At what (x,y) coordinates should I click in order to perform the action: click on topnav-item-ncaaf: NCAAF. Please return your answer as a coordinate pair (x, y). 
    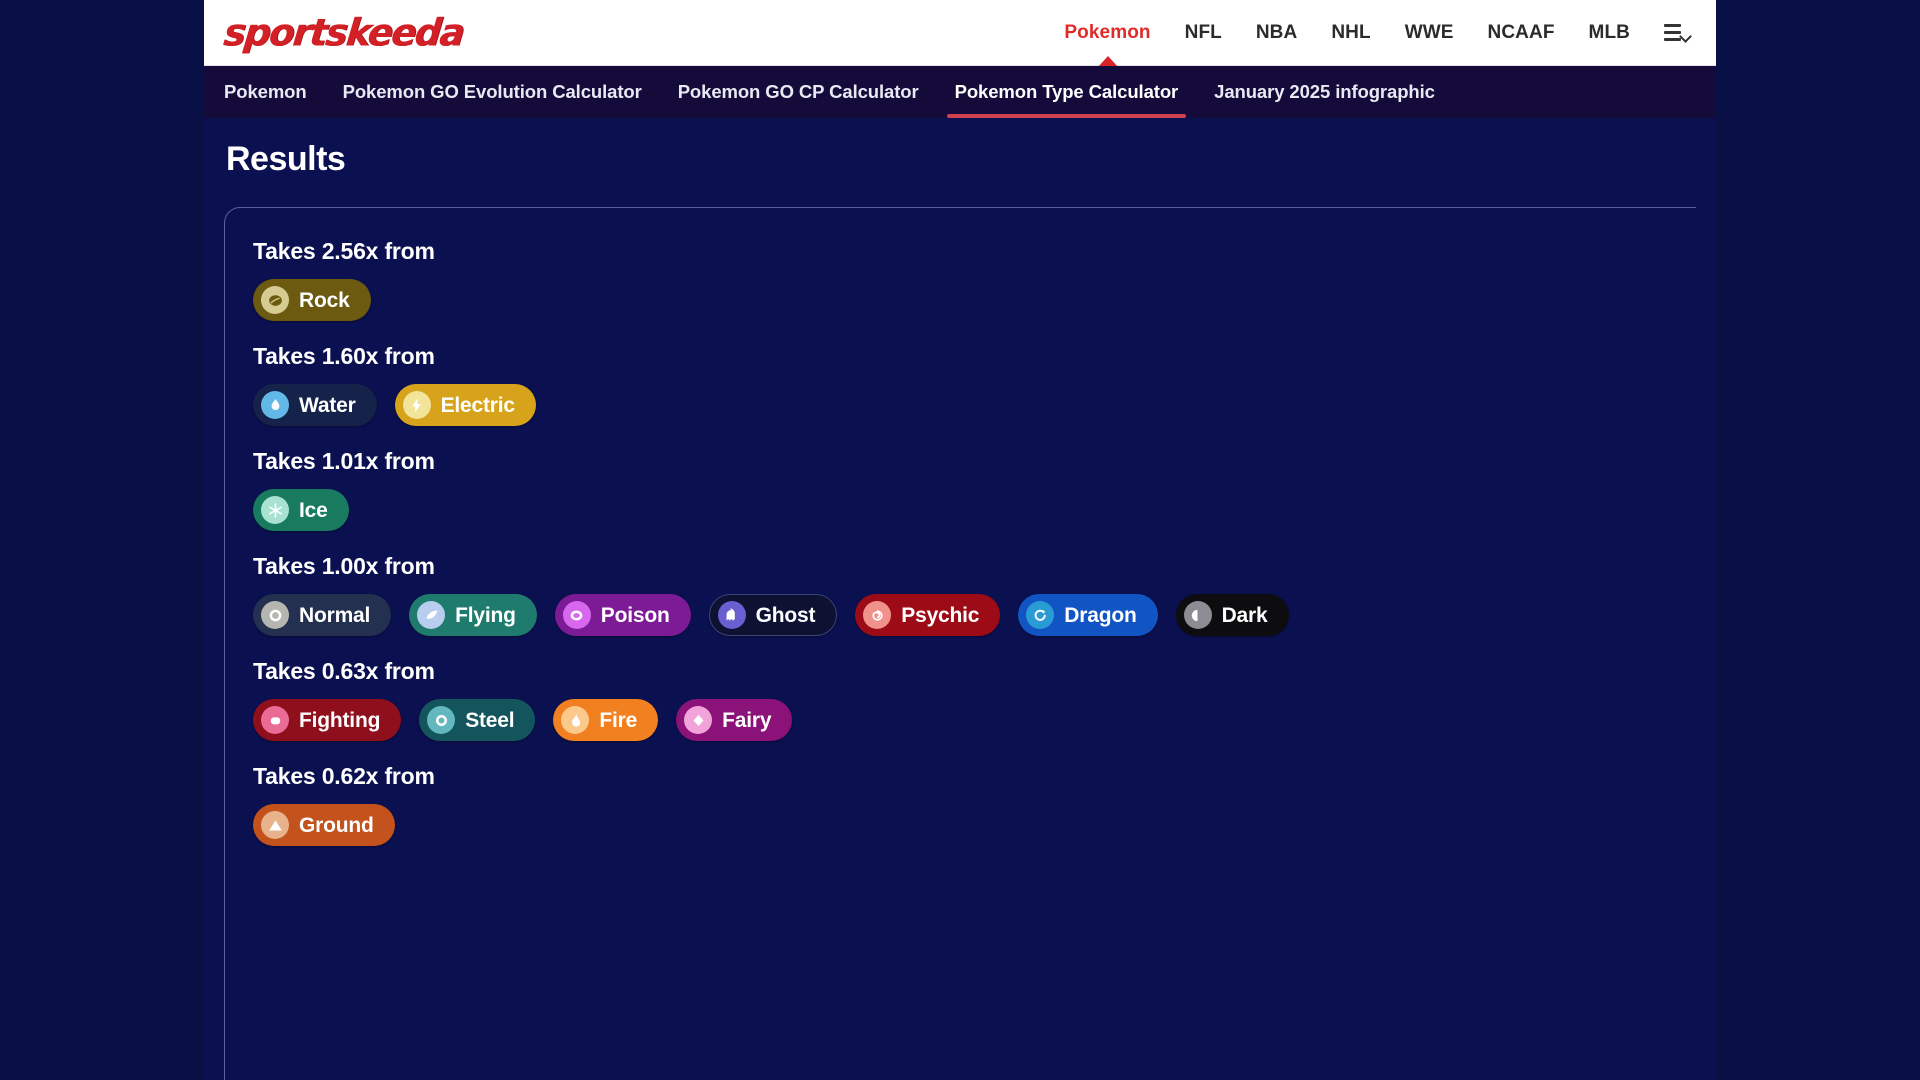
    Looking at the image, I should click on (1521, 33).